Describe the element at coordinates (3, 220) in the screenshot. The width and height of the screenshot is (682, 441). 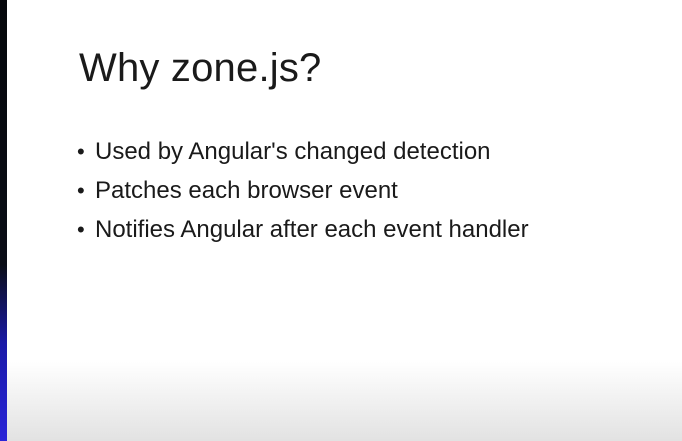
I see `left-window-edge` at that location.